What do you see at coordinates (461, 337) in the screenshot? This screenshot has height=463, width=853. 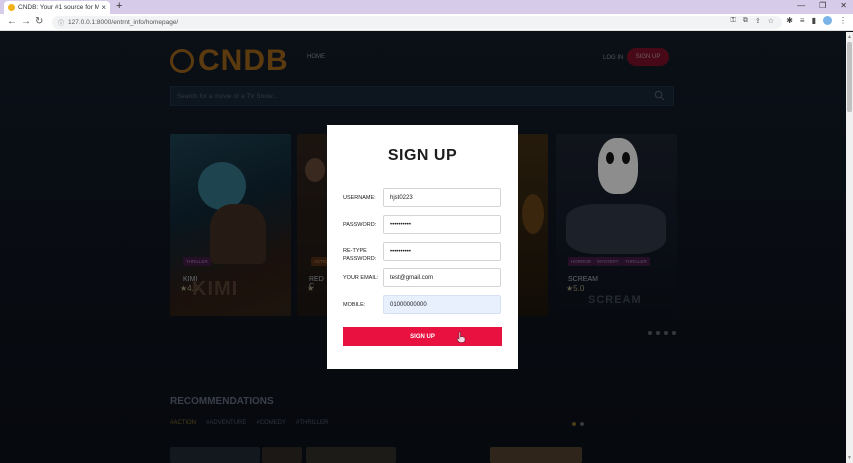 I see `hand-cursor-icon` at bounding box center [461, 337].